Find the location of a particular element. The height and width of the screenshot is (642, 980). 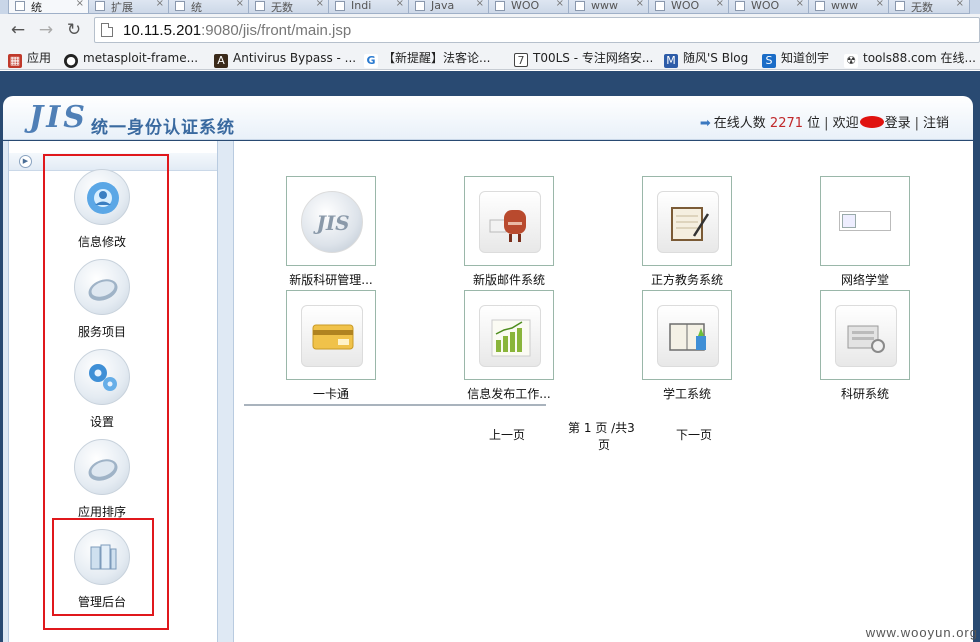

online-count: 2271 is located at coordinates (786, 123).